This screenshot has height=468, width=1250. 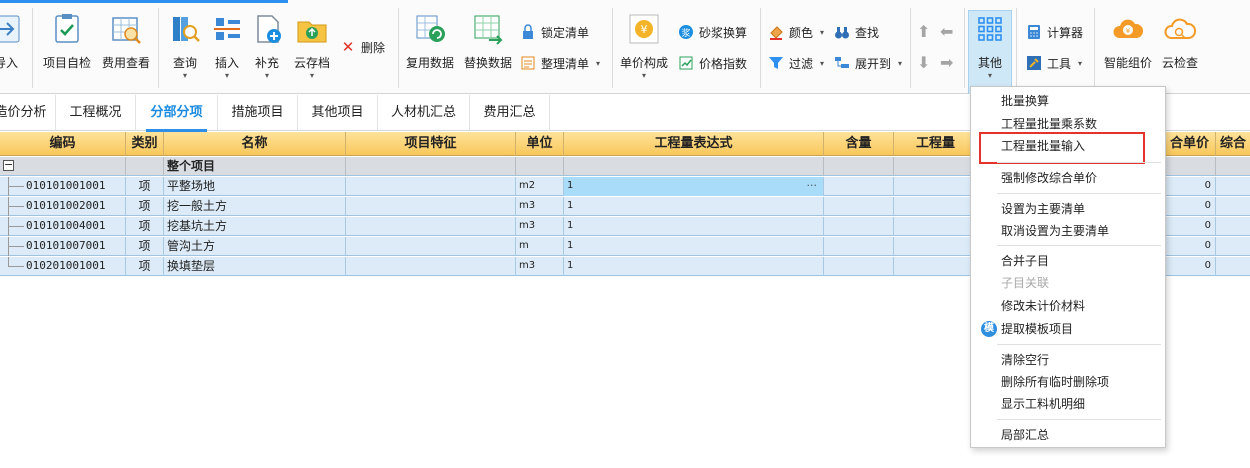 What do you see at coordinates (694, 144) in the screenshot?
I see `header-qty-expression: 工程量表达式` at bounding box center [694, 144].